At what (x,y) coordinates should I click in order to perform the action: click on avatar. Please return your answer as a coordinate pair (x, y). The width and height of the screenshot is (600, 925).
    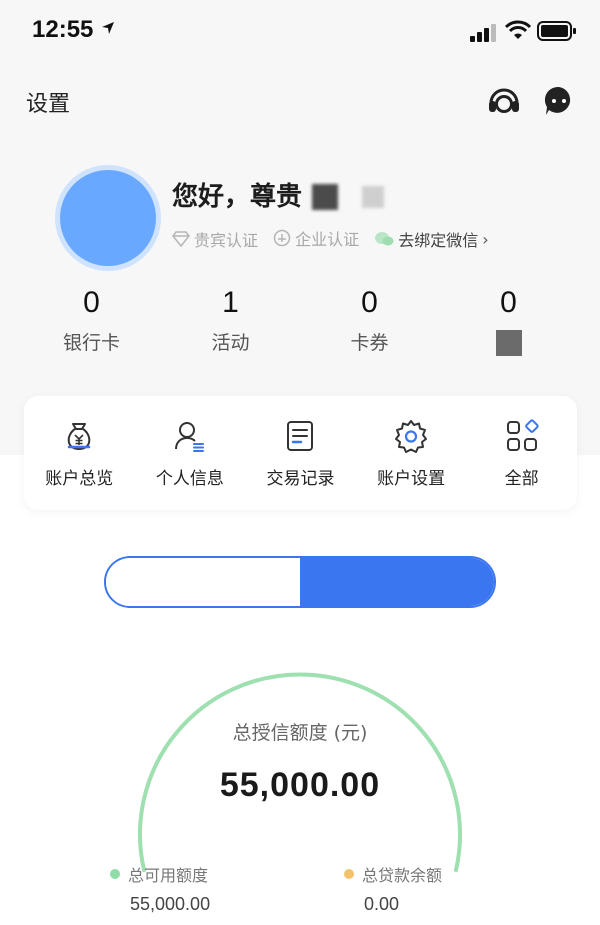
    Looking at the image, I should click on (108, 218).